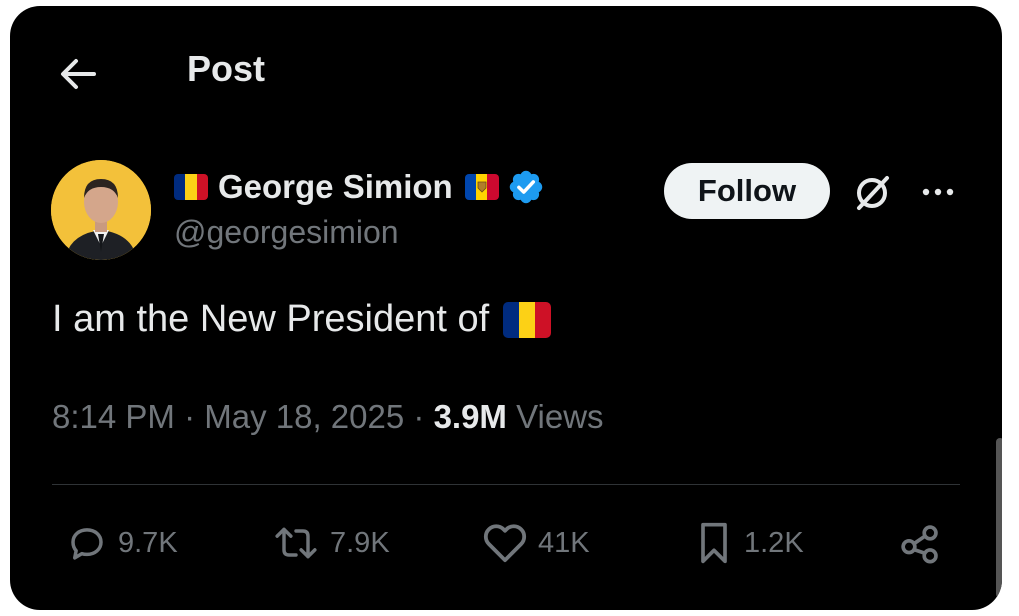 This screenshot has height=616, width=1019. What do you see at coordinates (296, 543) in the screenshot?
I see `repost-icon` at bounding box center [296, 543].